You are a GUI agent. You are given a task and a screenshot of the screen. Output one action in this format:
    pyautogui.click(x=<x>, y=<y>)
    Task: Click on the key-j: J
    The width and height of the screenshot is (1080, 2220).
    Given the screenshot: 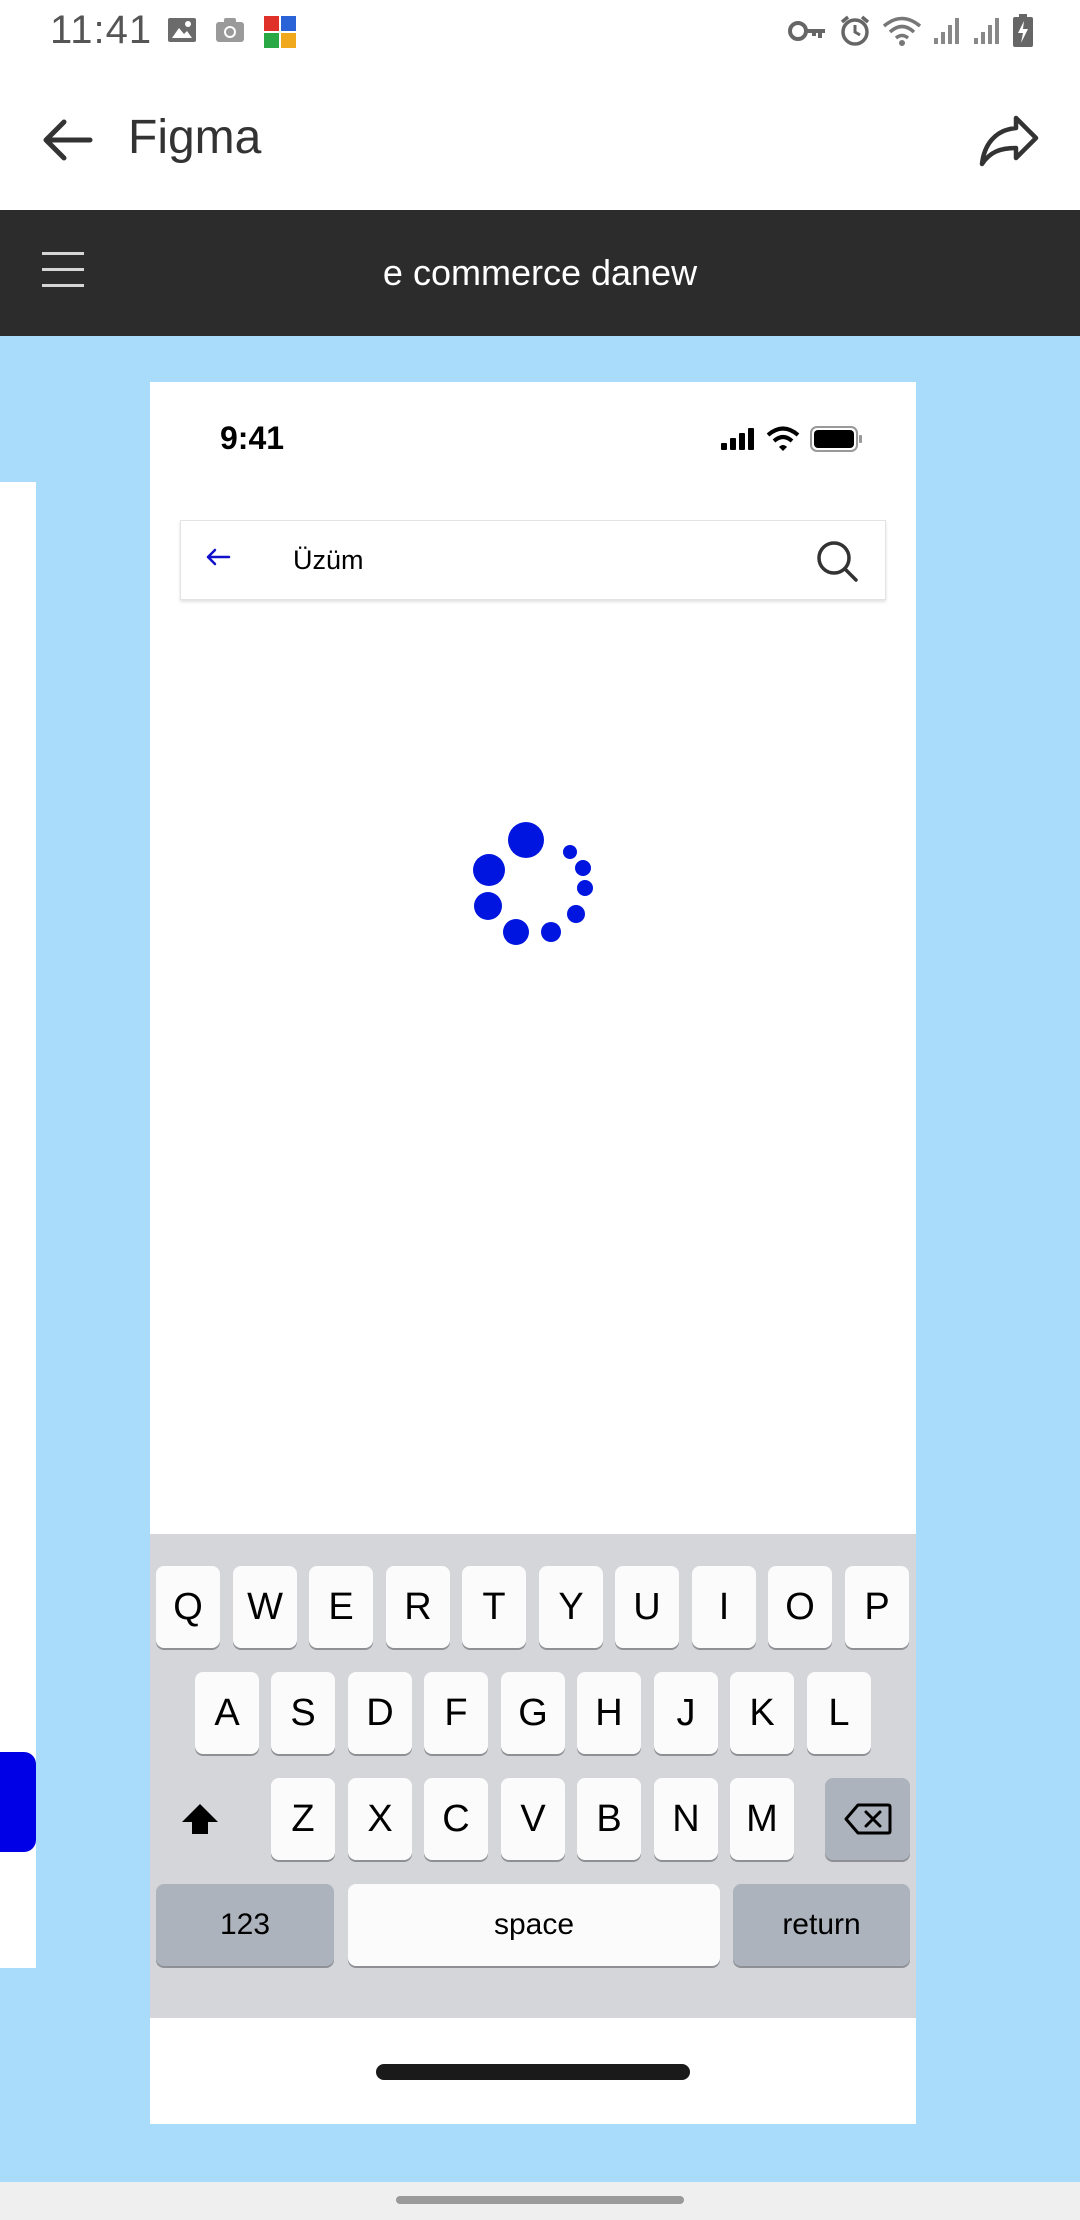 What is the action you would take?
    pyautogui.click(x=686, y=1713)
    